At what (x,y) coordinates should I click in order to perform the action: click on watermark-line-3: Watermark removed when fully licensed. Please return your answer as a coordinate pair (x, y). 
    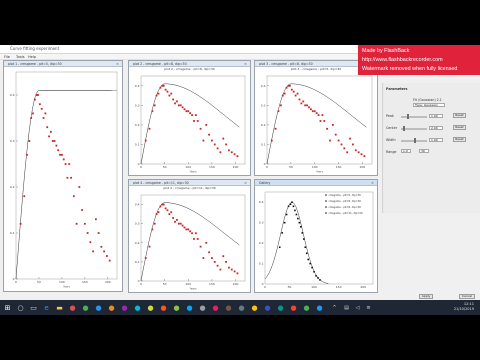
    Looking at the image, I should click on (410, 69).